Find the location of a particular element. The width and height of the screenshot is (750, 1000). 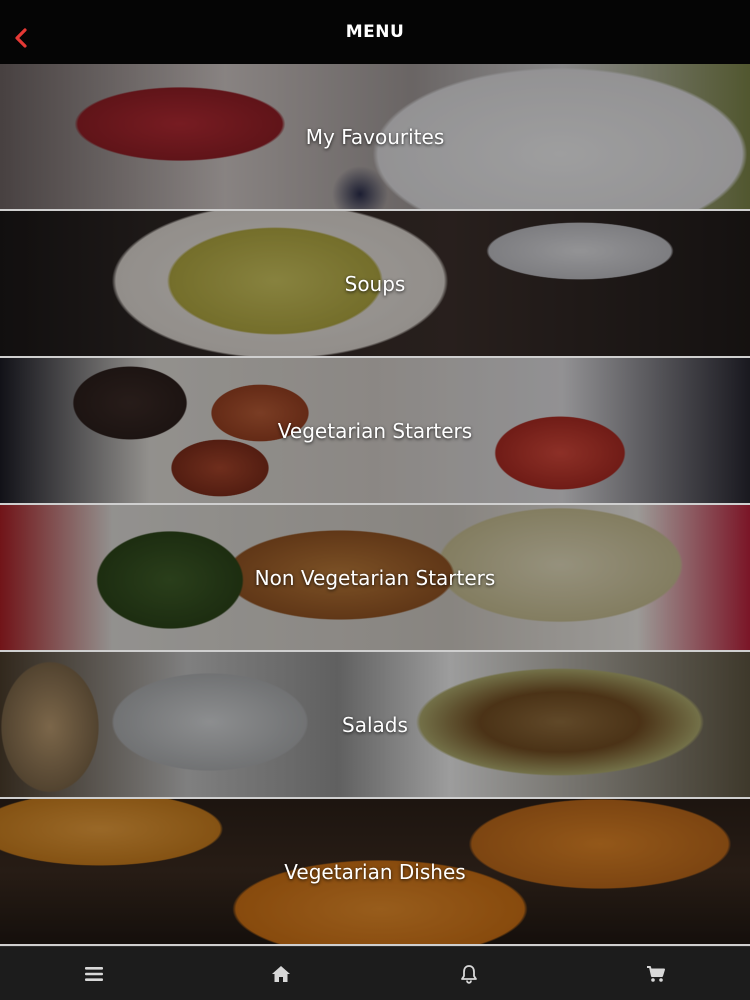

nav-notifications-button is located at coordinates (469, 973).